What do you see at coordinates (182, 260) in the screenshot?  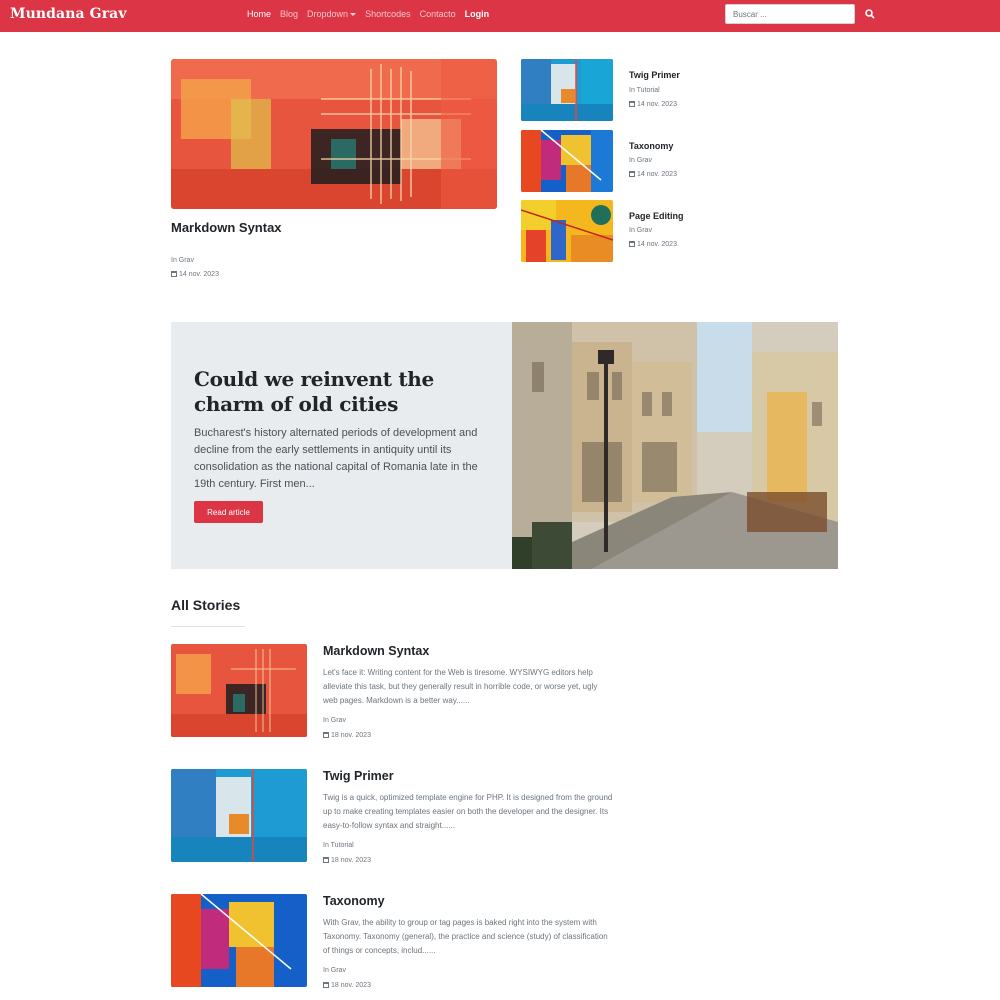 I see `featured-main-category: In Grav` at bounding box center [182, 260].